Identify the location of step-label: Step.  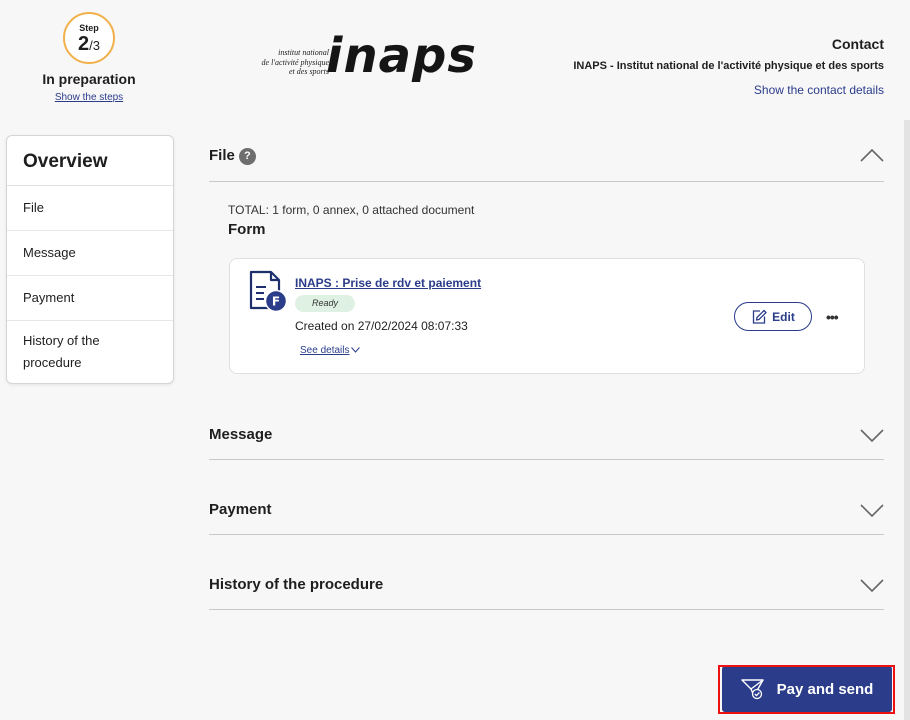
(89, 28).